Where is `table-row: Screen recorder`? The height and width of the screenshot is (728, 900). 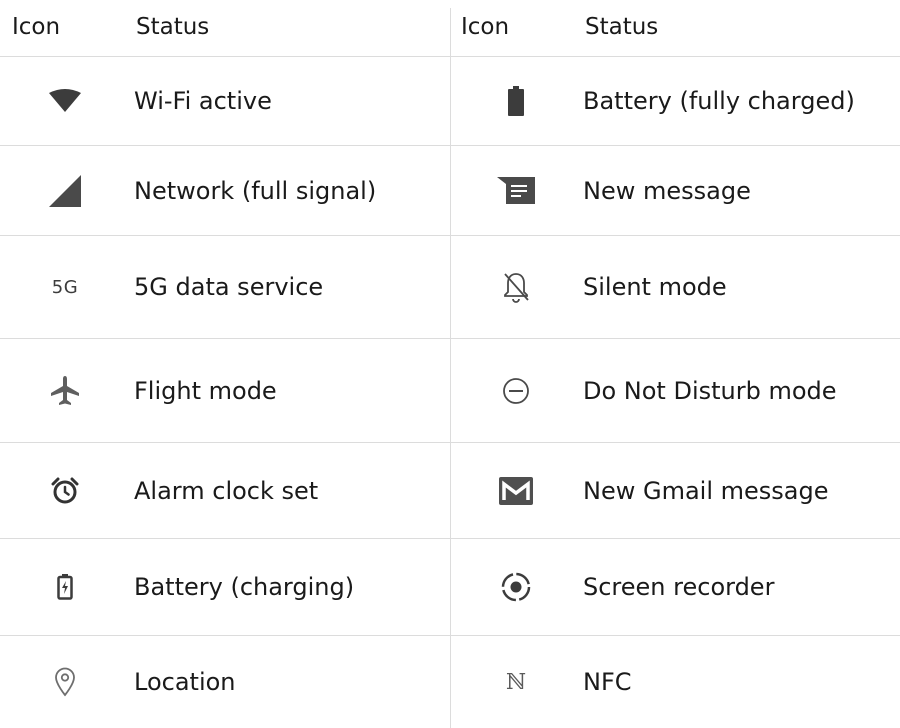
table-row: Screen recorder is located at coordinates (675, 587).